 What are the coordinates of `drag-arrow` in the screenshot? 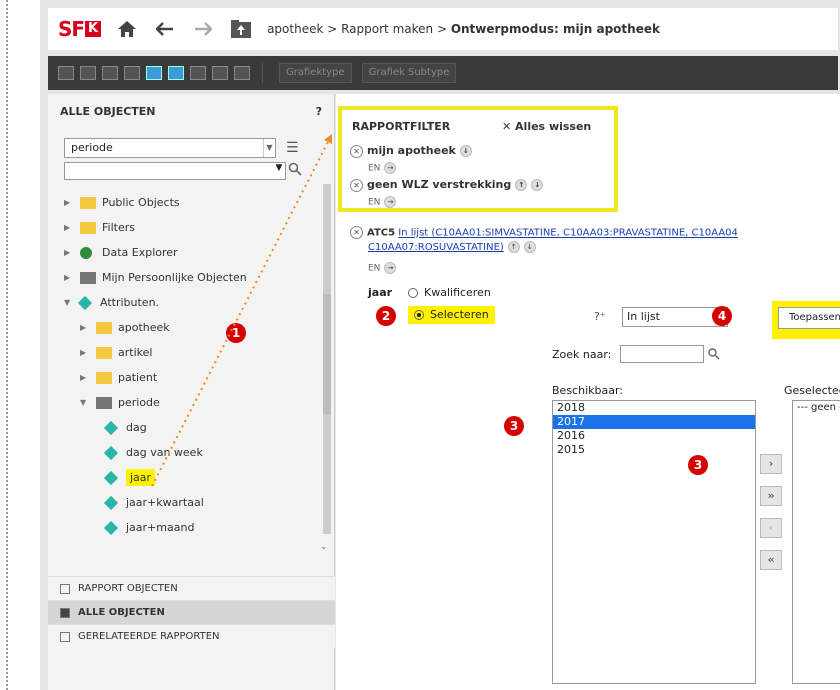 It's located at (241, 310).